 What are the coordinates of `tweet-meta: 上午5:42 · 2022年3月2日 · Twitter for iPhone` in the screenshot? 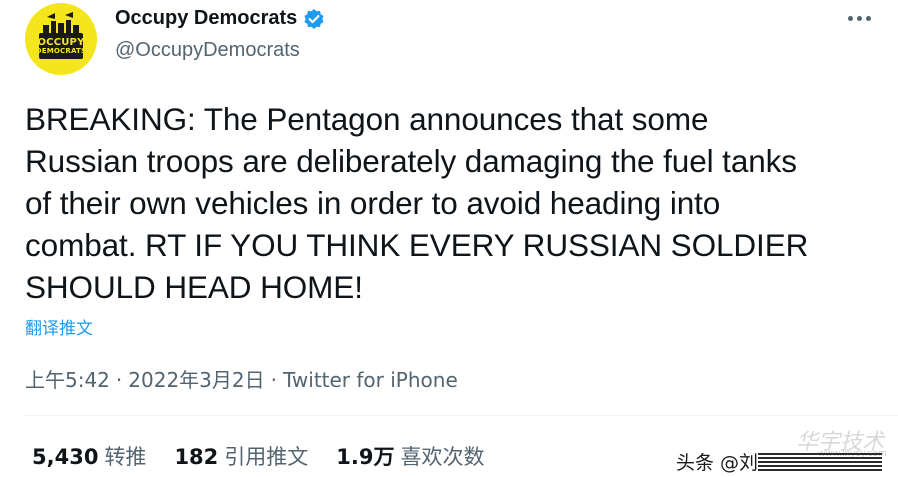 It's located at (241, 378).